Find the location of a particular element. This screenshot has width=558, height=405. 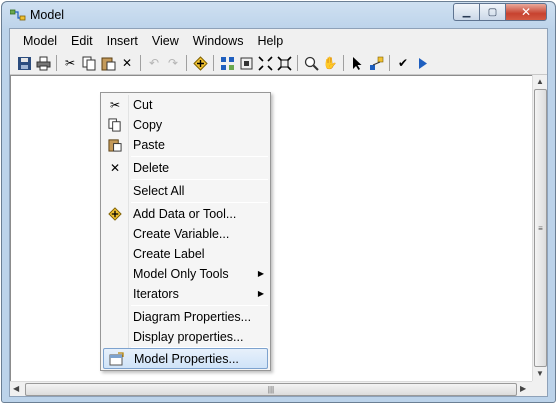

menu-windows: Windows is located at coordinates (218, 41).